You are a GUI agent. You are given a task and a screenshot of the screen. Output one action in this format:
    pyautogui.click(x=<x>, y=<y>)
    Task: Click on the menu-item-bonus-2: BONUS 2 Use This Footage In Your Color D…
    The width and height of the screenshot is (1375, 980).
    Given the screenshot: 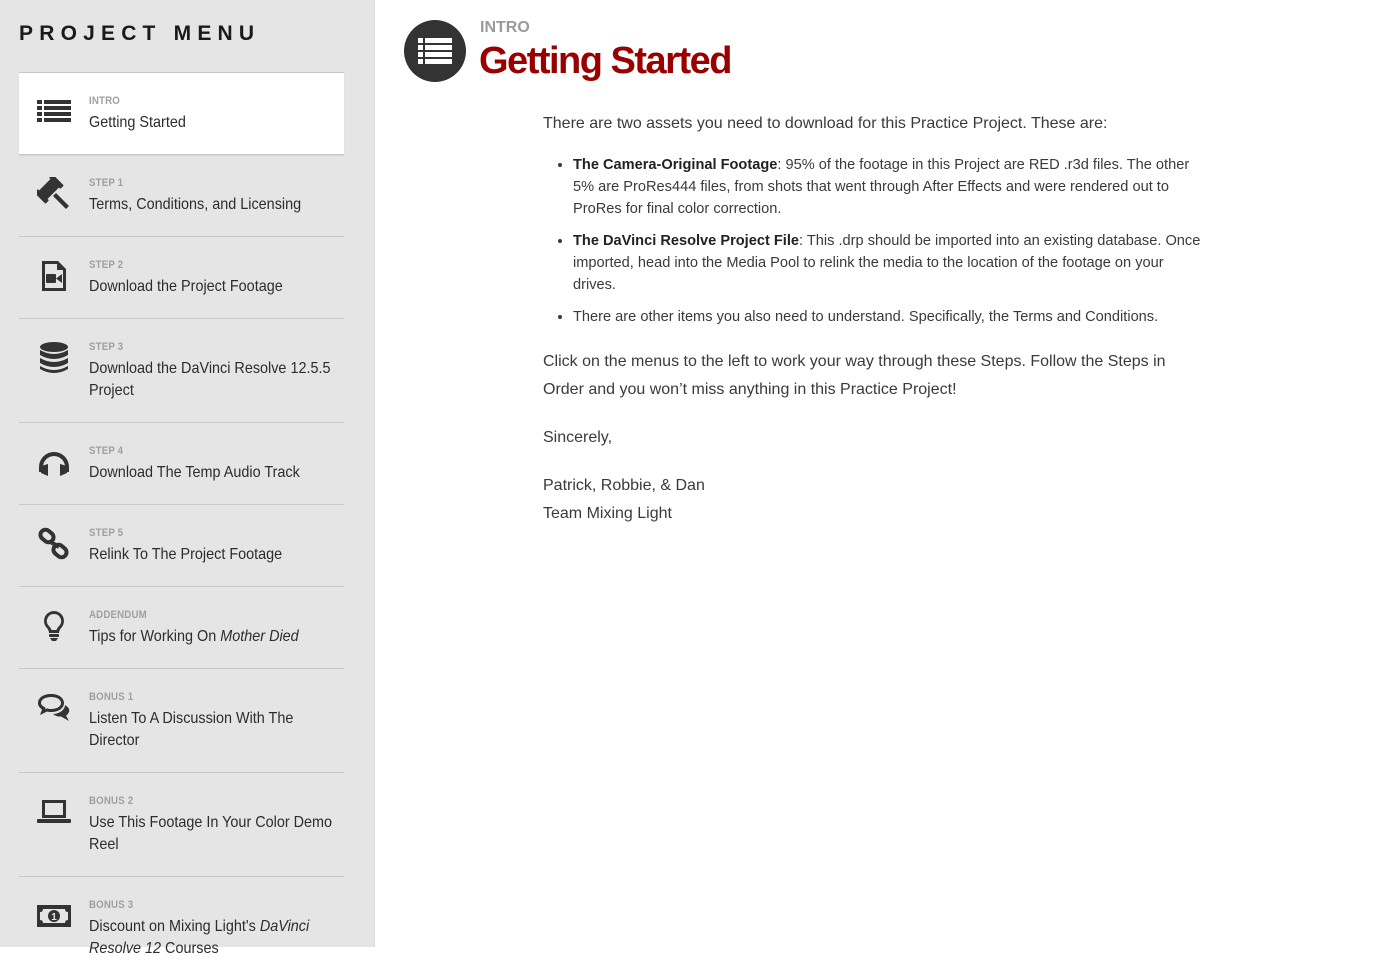 What is the action you would take?
    pyautogui.click(x=181, y=825)
    